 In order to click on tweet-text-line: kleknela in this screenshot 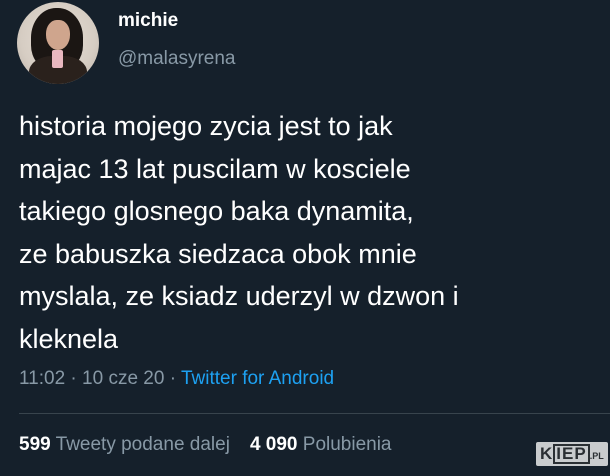, I will do `click(69, 338)`.